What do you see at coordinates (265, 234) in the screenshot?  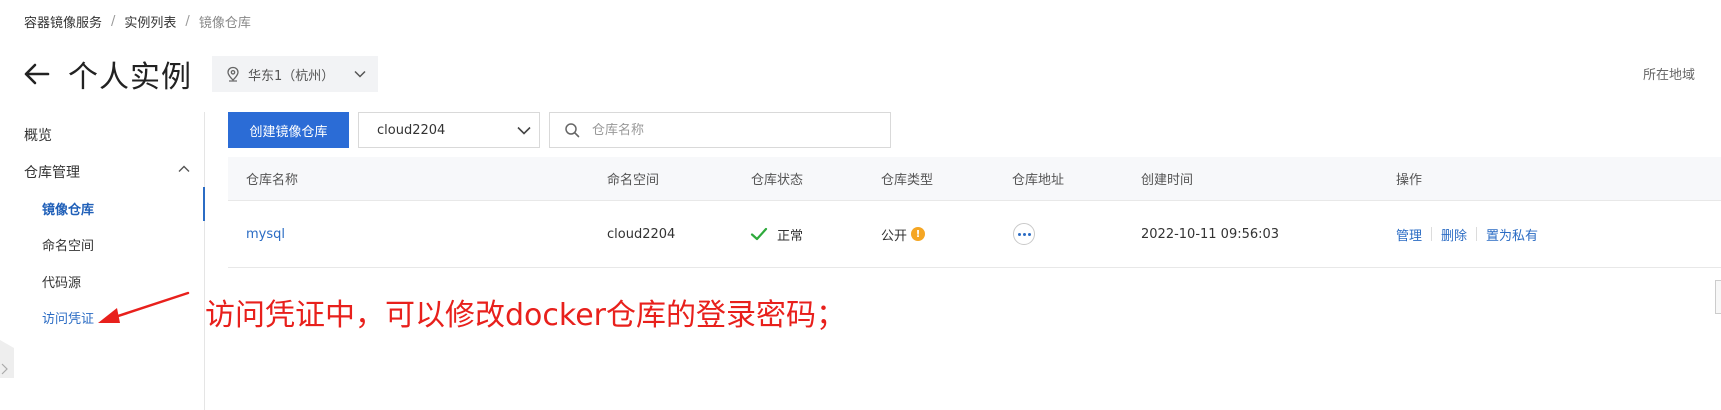 I see `repo-name-link: mysql` at bounding box center [265, 234].